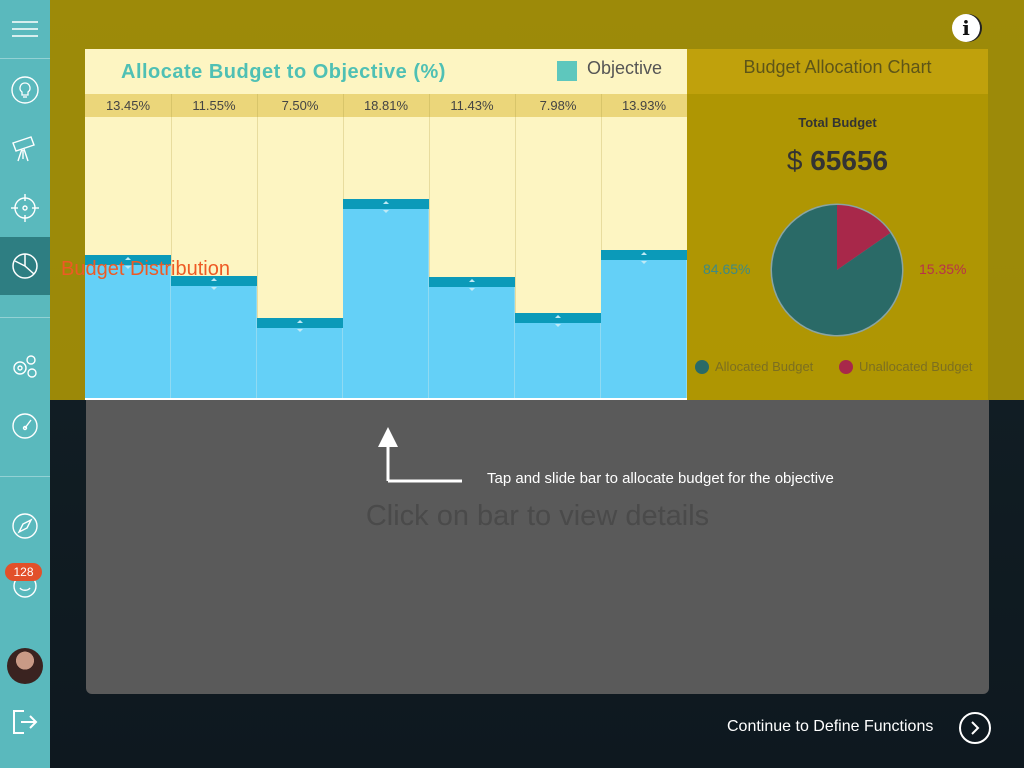 The width and height of the screenshot is (1024, 768). What do you see at coordinates (25, 149) in the screenshot?
I see `telescope-icon` at bounding box center [25, 149].